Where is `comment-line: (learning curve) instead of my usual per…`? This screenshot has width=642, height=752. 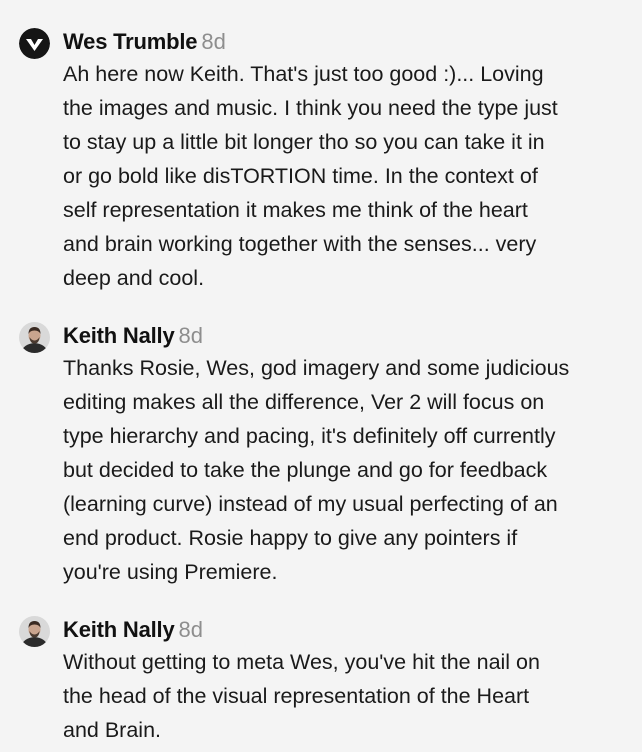
comment-line: (learning curve) instead of my usual per… is located at coordinates (310, 504).